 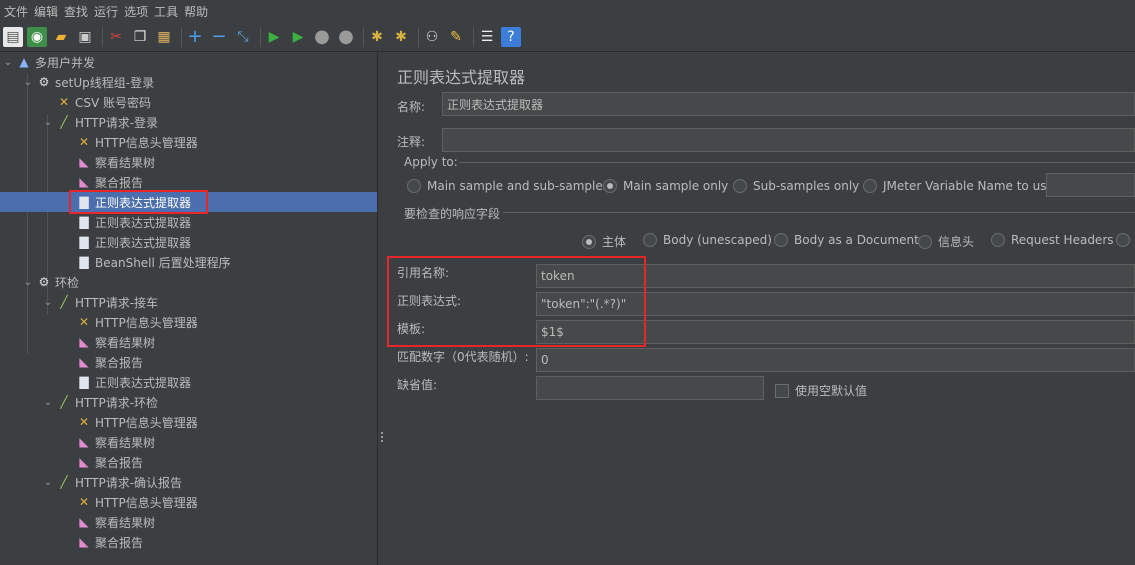 I want to click on function-helper-icon: ☰, so click(x=487, y=37).